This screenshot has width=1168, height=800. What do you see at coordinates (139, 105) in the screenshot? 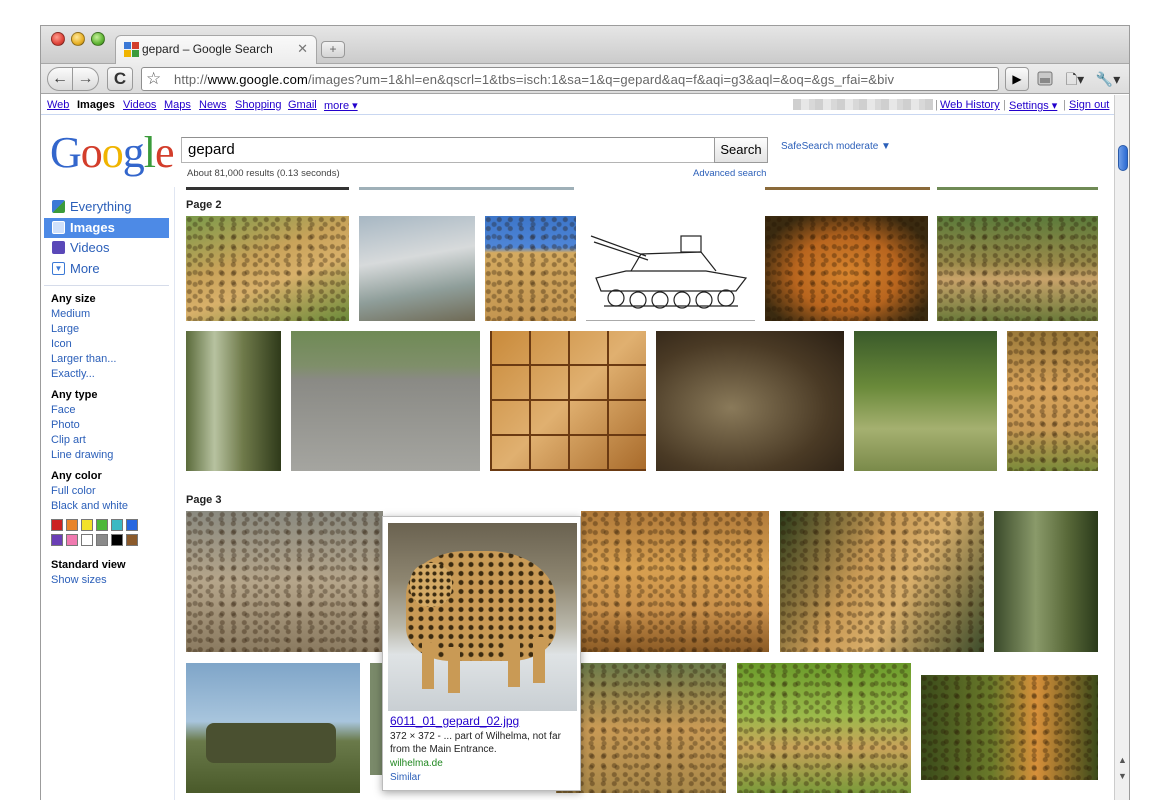
I see `gbar-videos: Videos` at bounding box center [139, 105].